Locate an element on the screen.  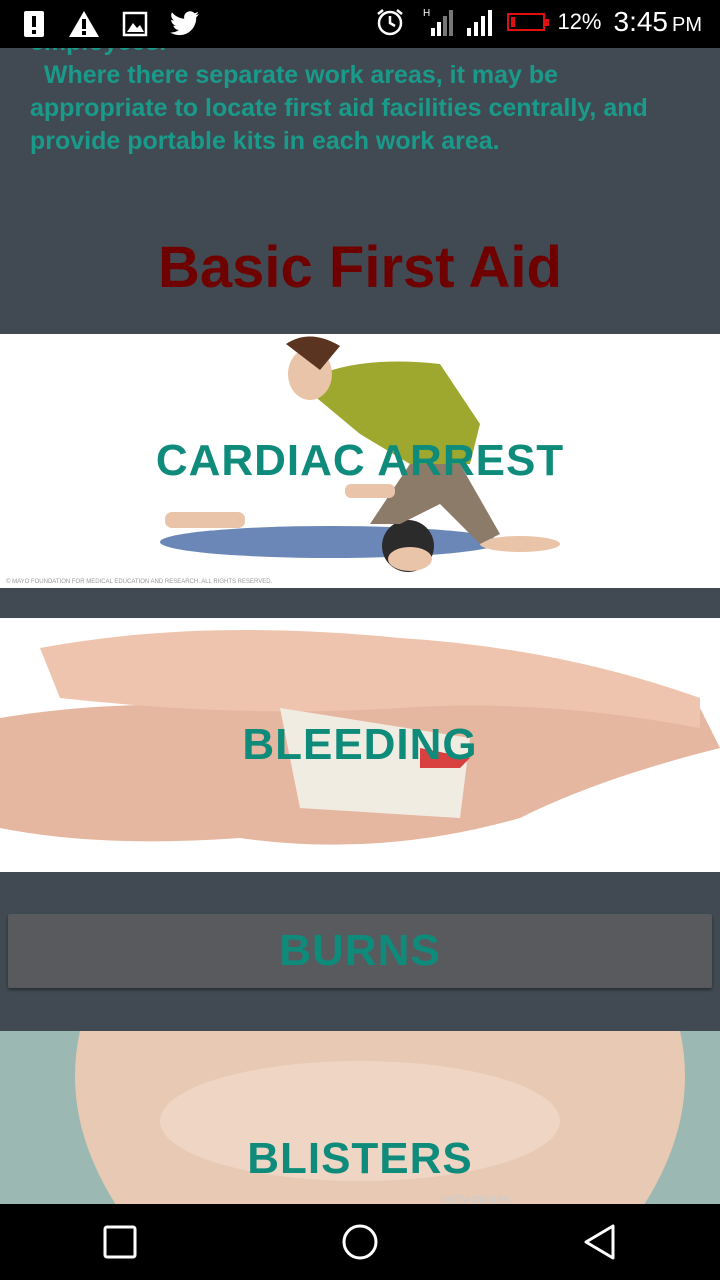
navigation-bar is located at coordinates (360, 1242).